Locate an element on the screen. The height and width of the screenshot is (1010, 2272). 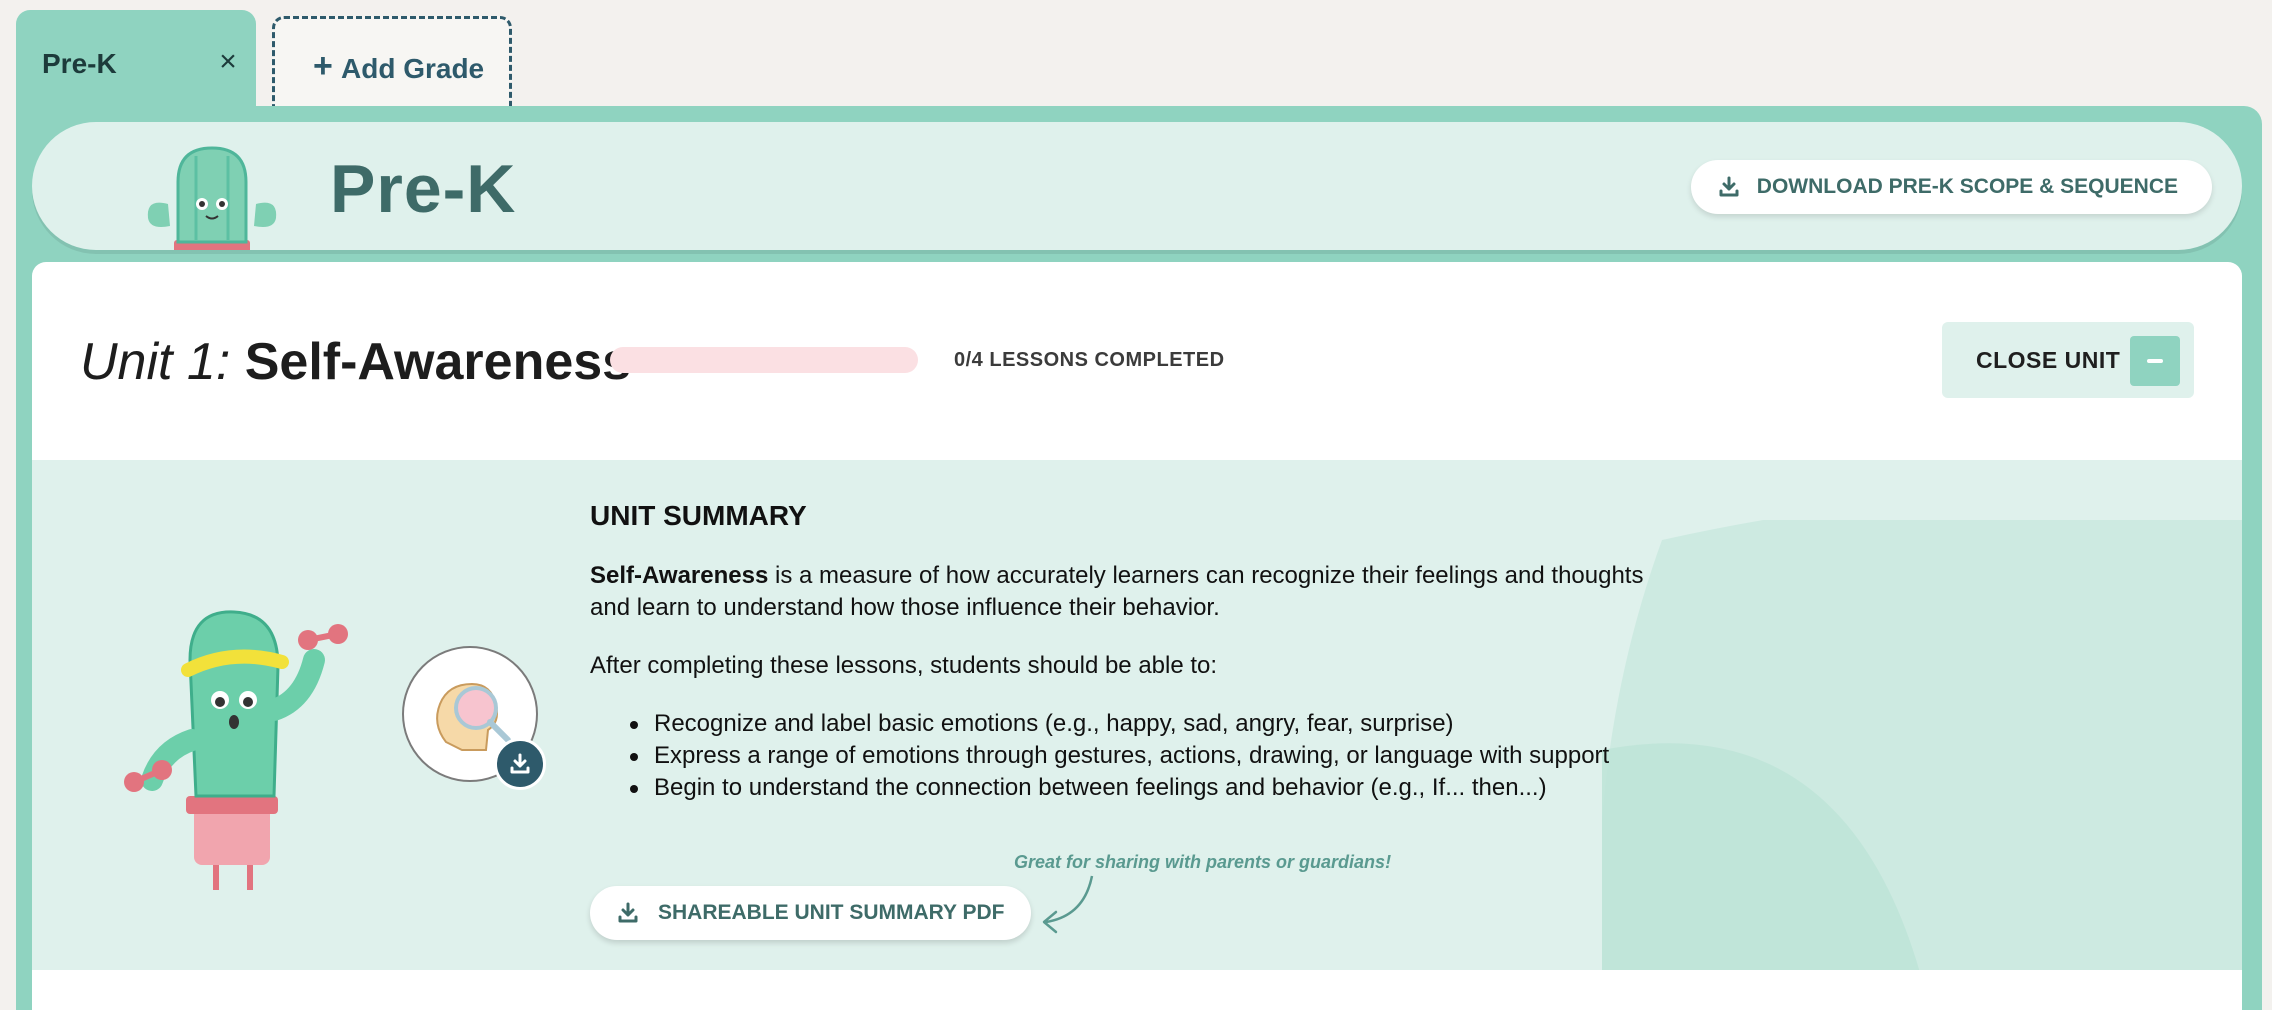
download-scope-label: DOWNLOAD PRE-K SCOPE & SEQUENCE is located at coordinates (1967, 186).